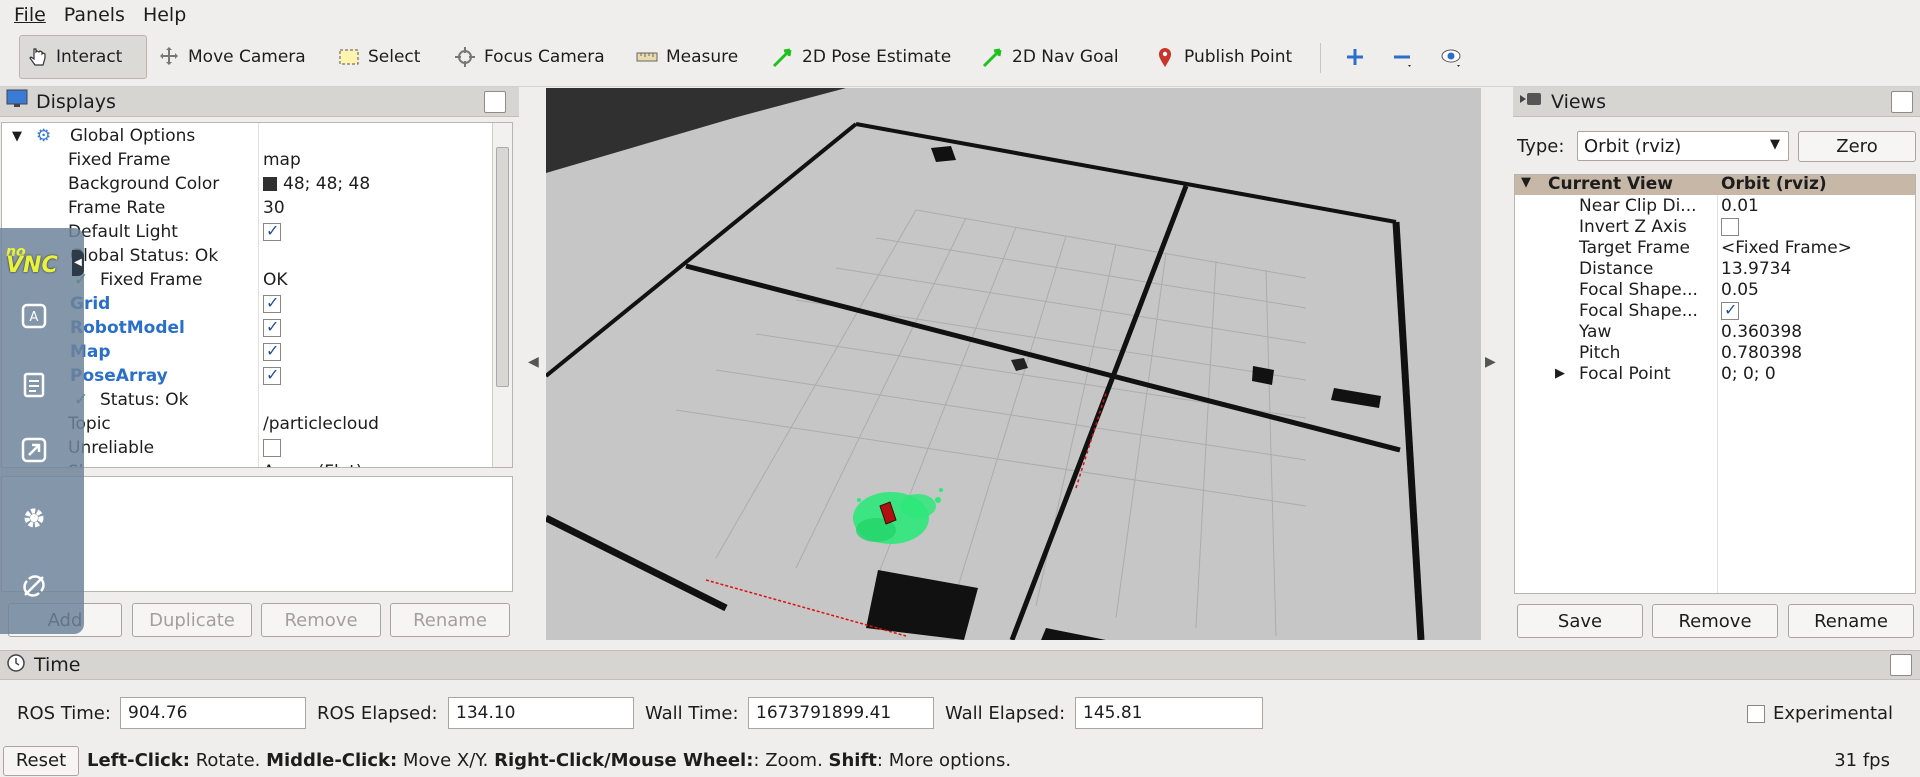 Image resolution: width=1920 pixels, height=777 pixels. I want to click on move-camera-tool: Move Camera, so click(232, 57).